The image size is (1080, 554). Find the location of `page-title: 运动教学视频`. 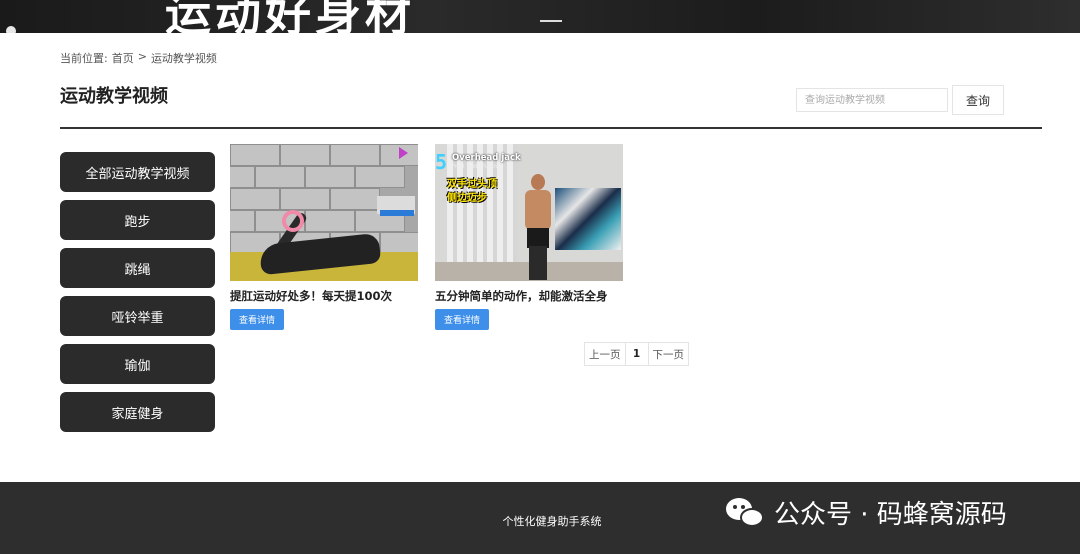

page-title: 运动教学视频 is located at coordinates (114, 96).